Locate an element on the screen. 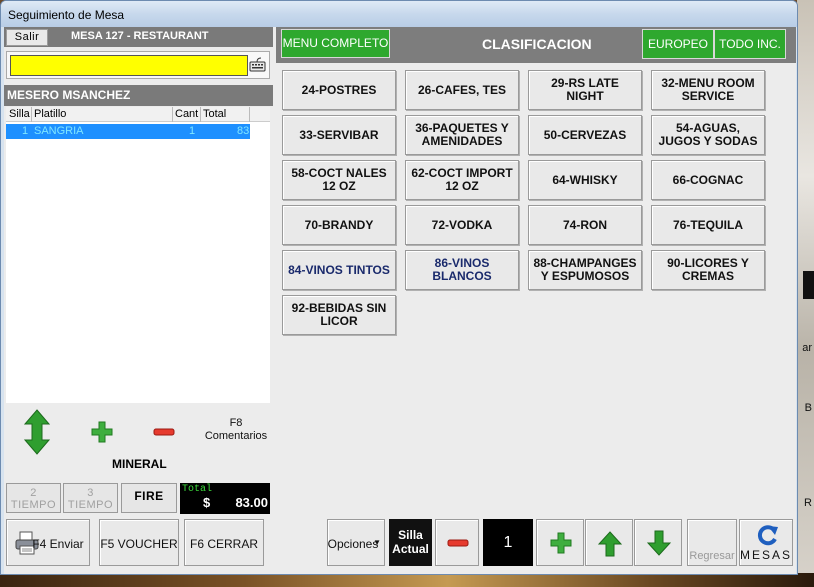 The width and height of the screenshot is (814, 587). category-button: 88-CHAMPANGES Y ESPUMOSOS is located at coordinates (585, 270).